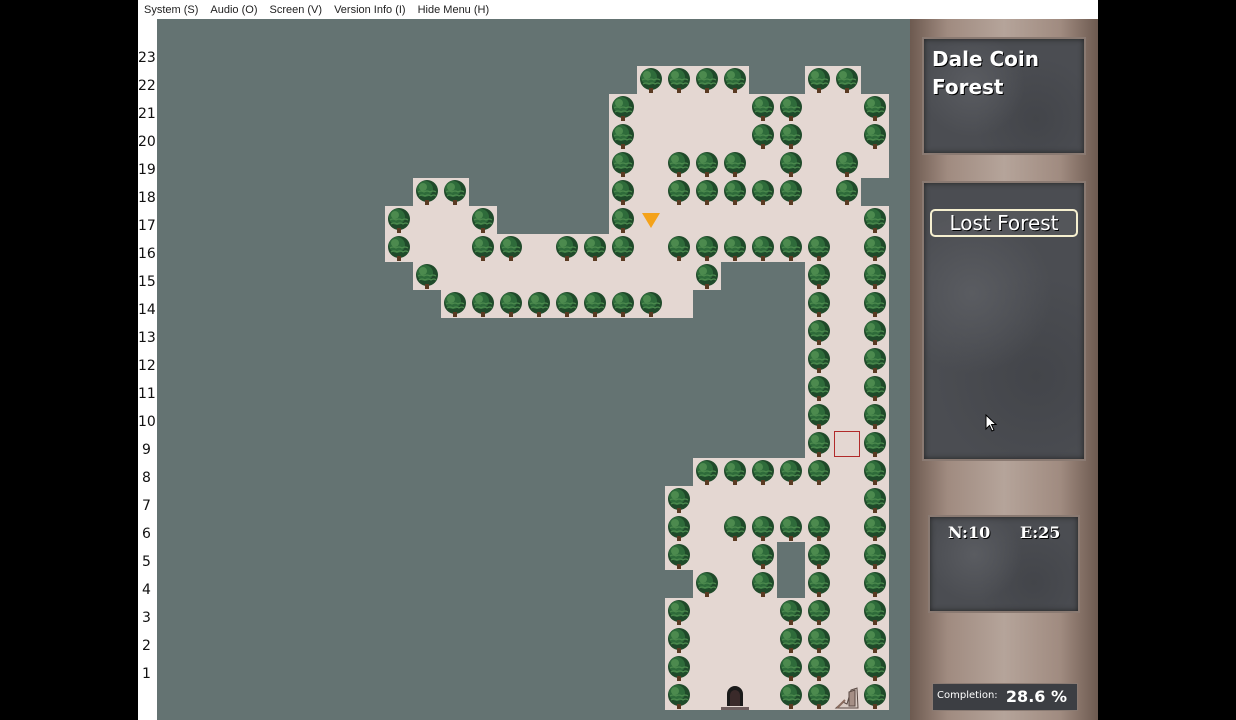 This screenshot has width=1236, height=720. Describe the element at coordinates (969, 532) in the screenshot. I see `north-coordinate: N:10` at that location.